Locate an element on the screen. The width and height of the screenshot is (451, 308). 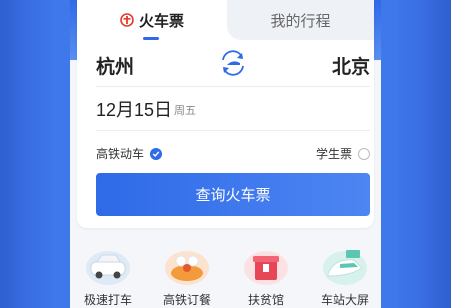
service-item-station-screen: 车站大屏 is located at coordinates (345, 275).